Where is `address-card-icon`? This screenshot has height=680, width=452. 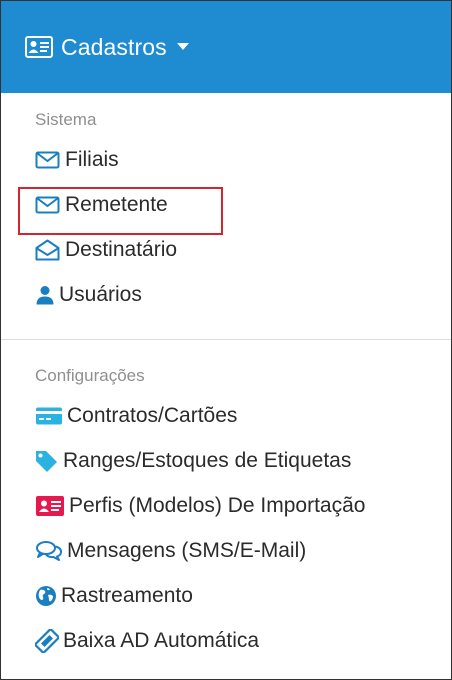
address-card-icon is located at coordinates (39, 47).